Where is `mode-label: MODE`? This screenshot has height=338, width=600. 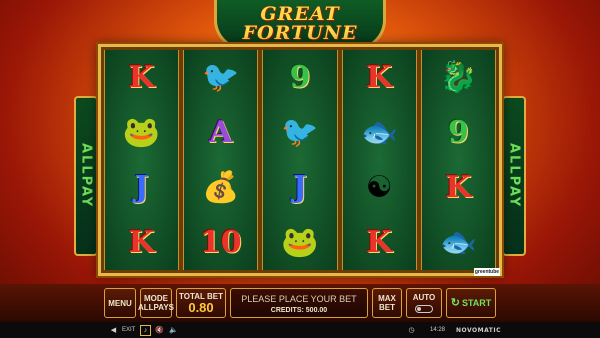
mode-label: MODE is located at coordinates (156, 298).